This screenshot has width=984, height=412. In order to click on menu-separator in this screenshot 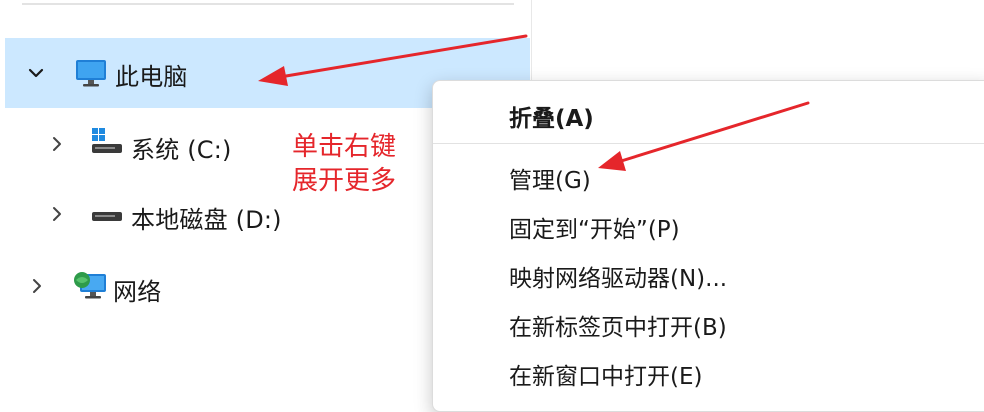, I will do `click(708, 143)`.